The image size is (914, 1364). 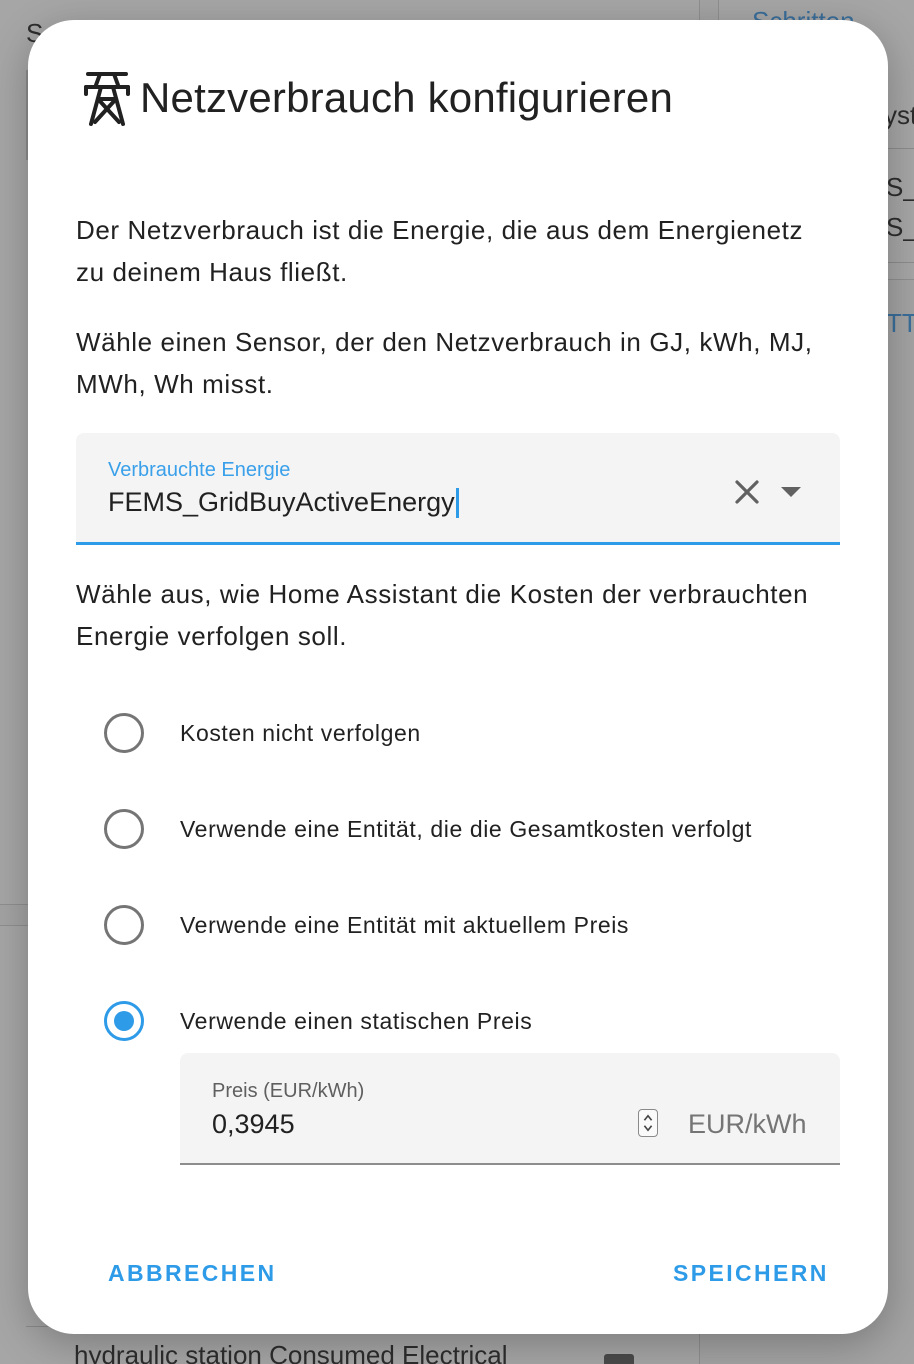 I want to click on radio-label: Kosten nicht verfolgen, so click(x=300, y=732).